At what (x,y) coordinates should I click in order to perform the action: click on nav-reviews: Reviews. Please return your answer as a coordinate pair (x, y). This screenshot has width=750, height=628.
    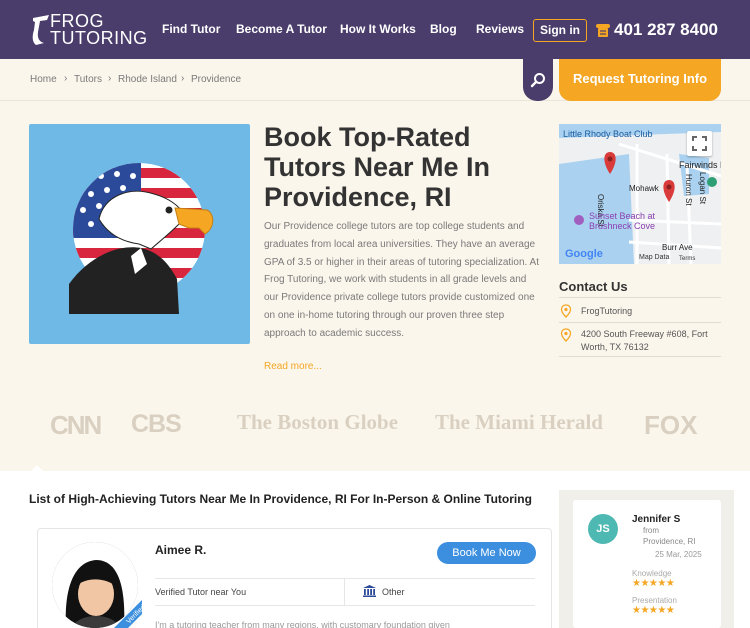
    Looking at the image, I should click on (500, 29).